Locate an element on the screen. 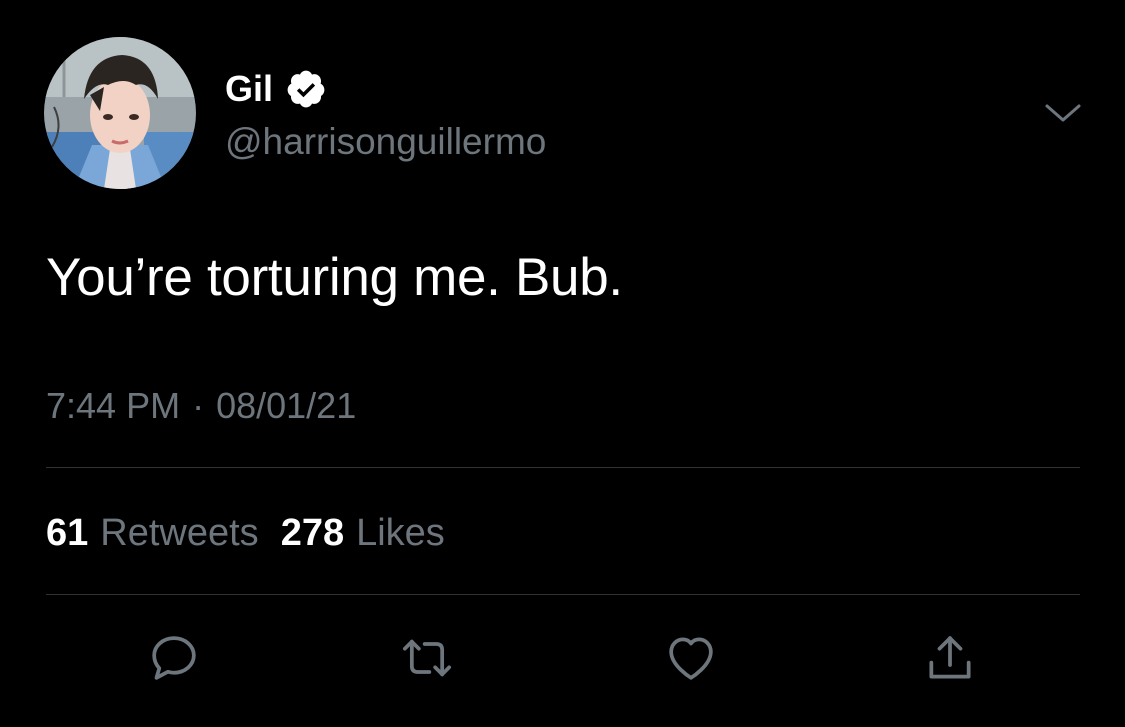 This screenshot has width=1125, height=727. display-name: Gil is located at coordinates (249, 89).